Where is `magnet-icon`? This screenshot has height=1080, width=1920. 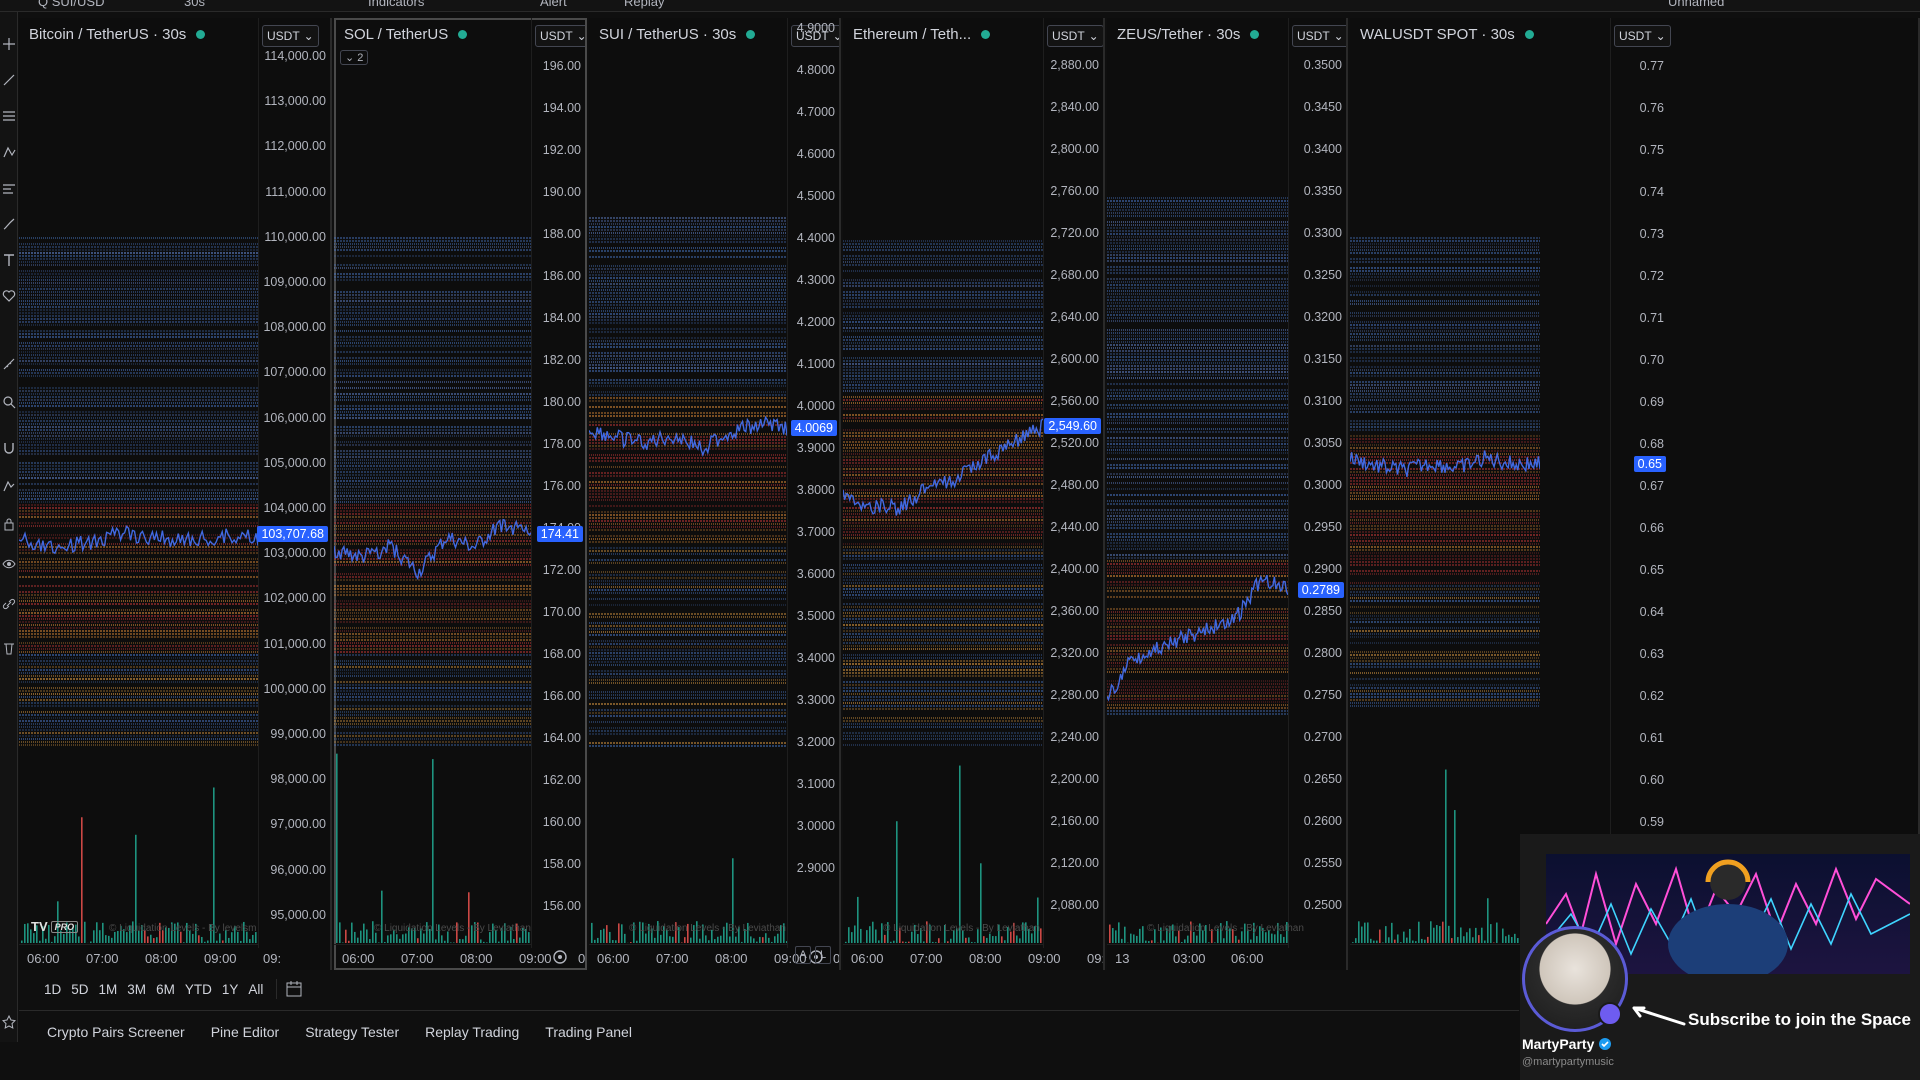 magnet-icon is located at coordinates (9, 448).